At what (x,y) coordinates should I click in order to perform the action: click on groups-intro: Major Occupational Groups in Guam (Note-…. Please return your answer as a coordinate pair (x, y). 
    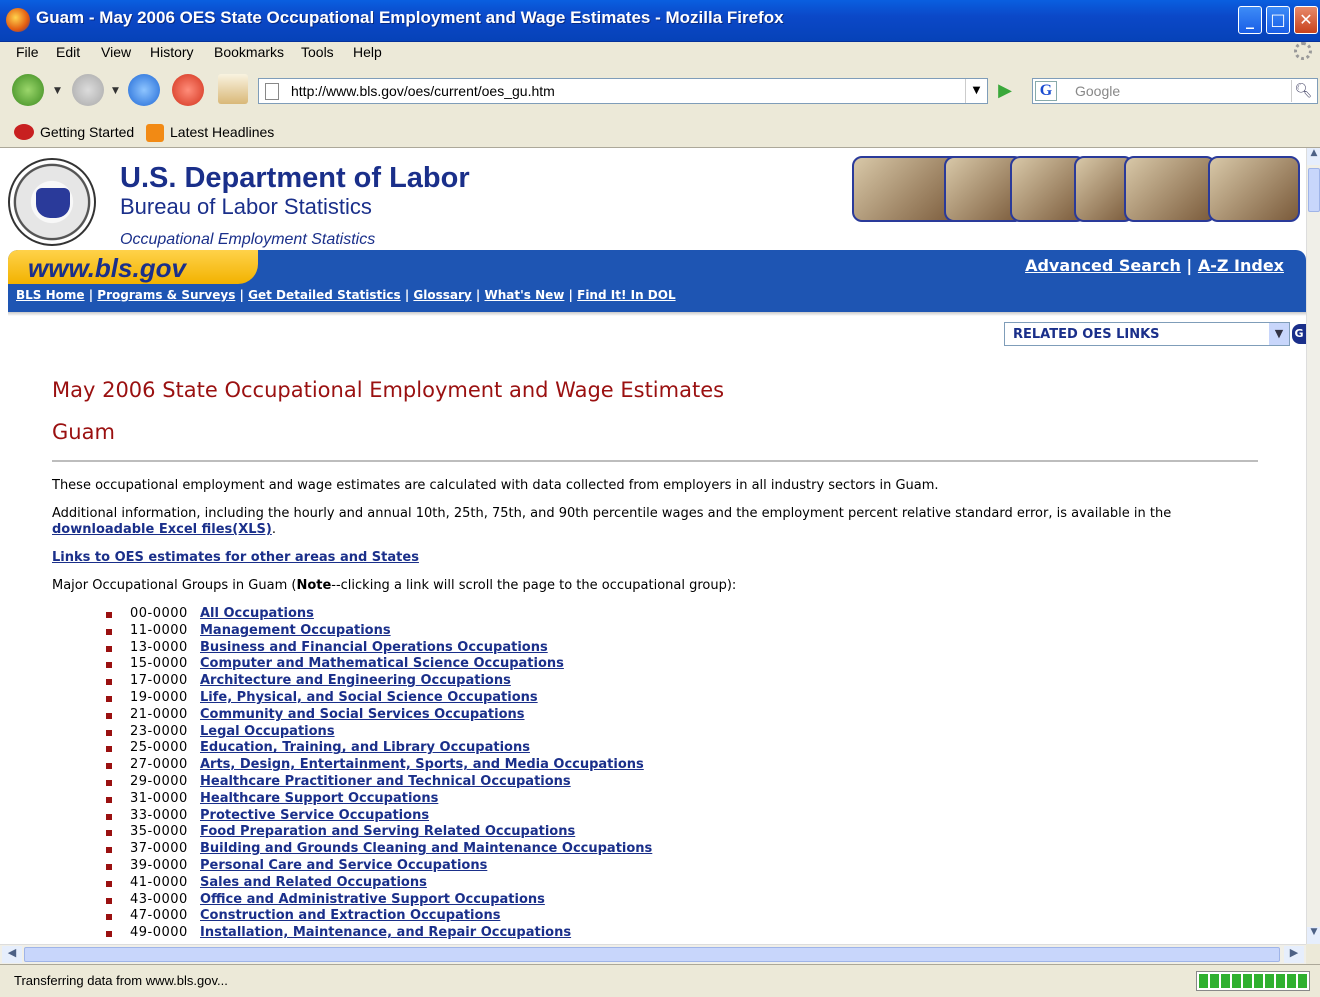
    Looking at the image, I should click on (662, 586).